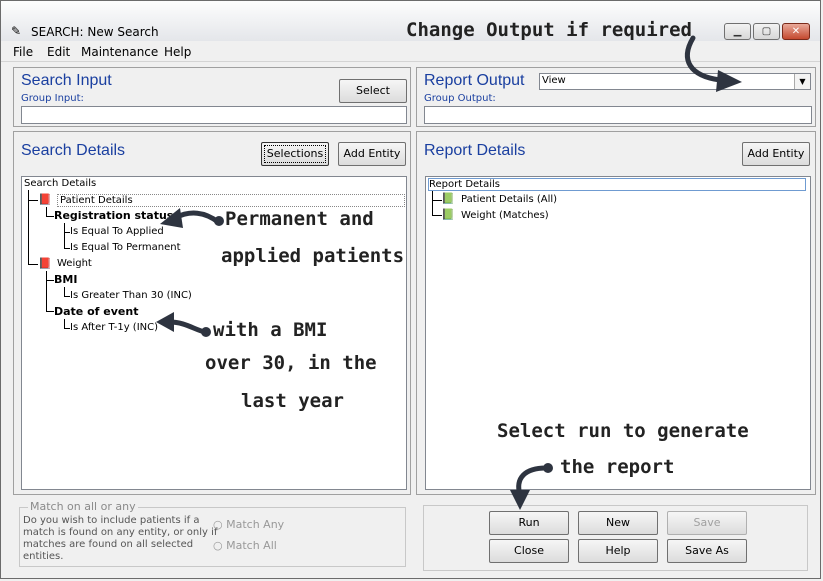 This screenshot has height=581, width=823. I want to click on annotation-bmi-line1: with a BMI, so click(270, 330).